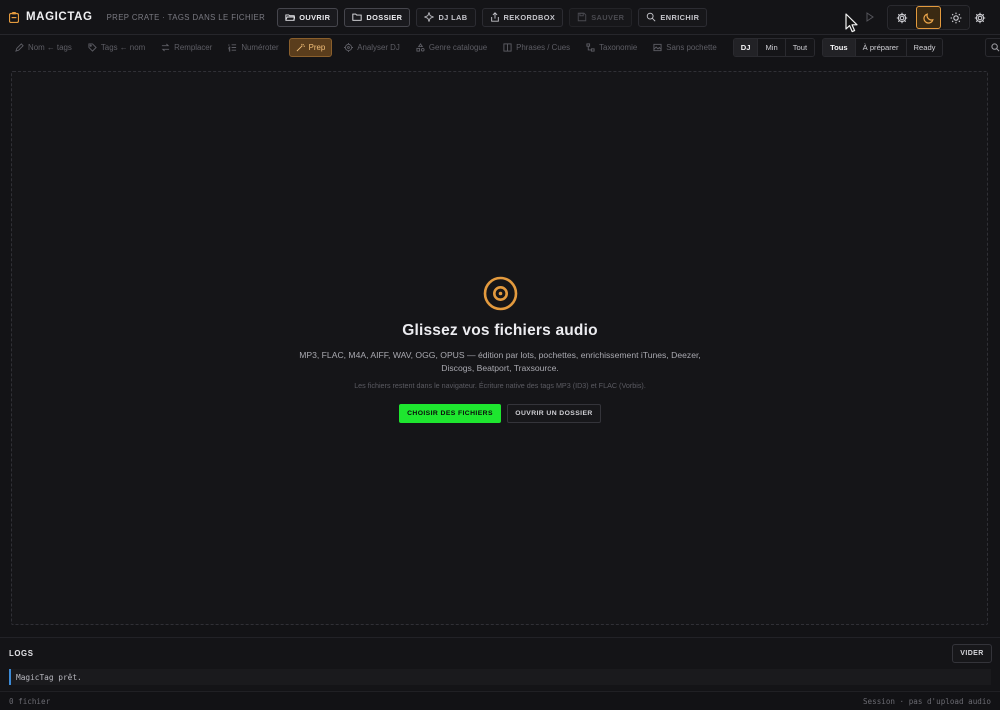 The height and width of the screenshot is (710, 1000). What do you see at coordinates (450, 413) in the screenshot?
I see `choose-files-button: CHOISIR DES FICHIERS` at bounding box center [450, 413].